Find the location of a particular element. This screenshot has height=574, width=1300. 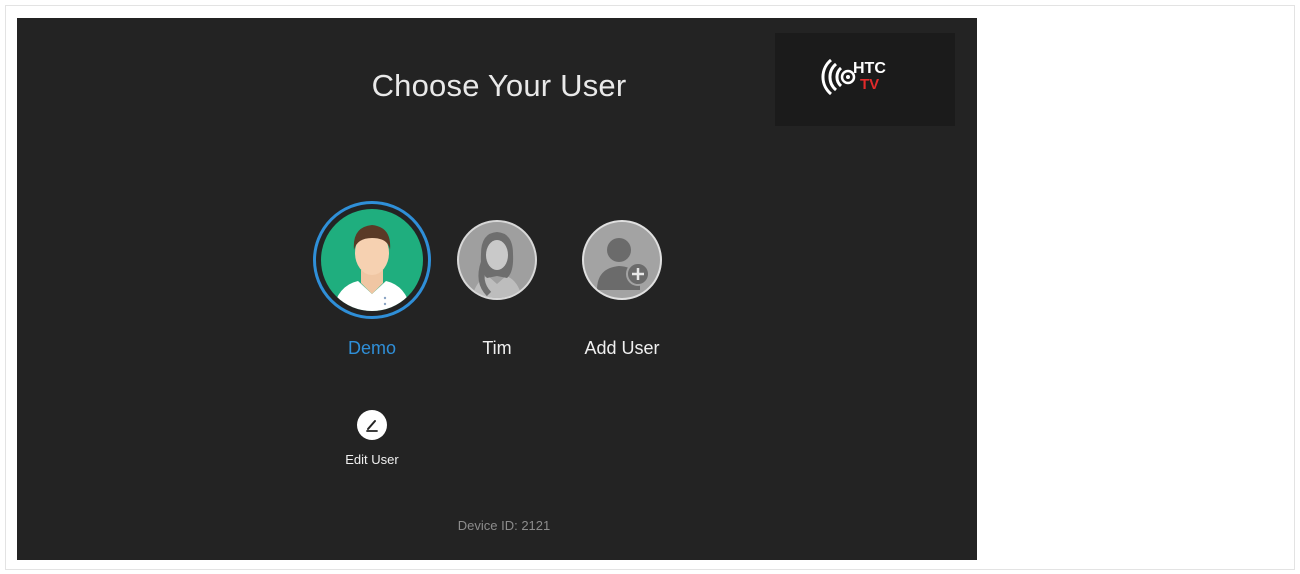

pencil-icon is located at coordinates (372, 425).